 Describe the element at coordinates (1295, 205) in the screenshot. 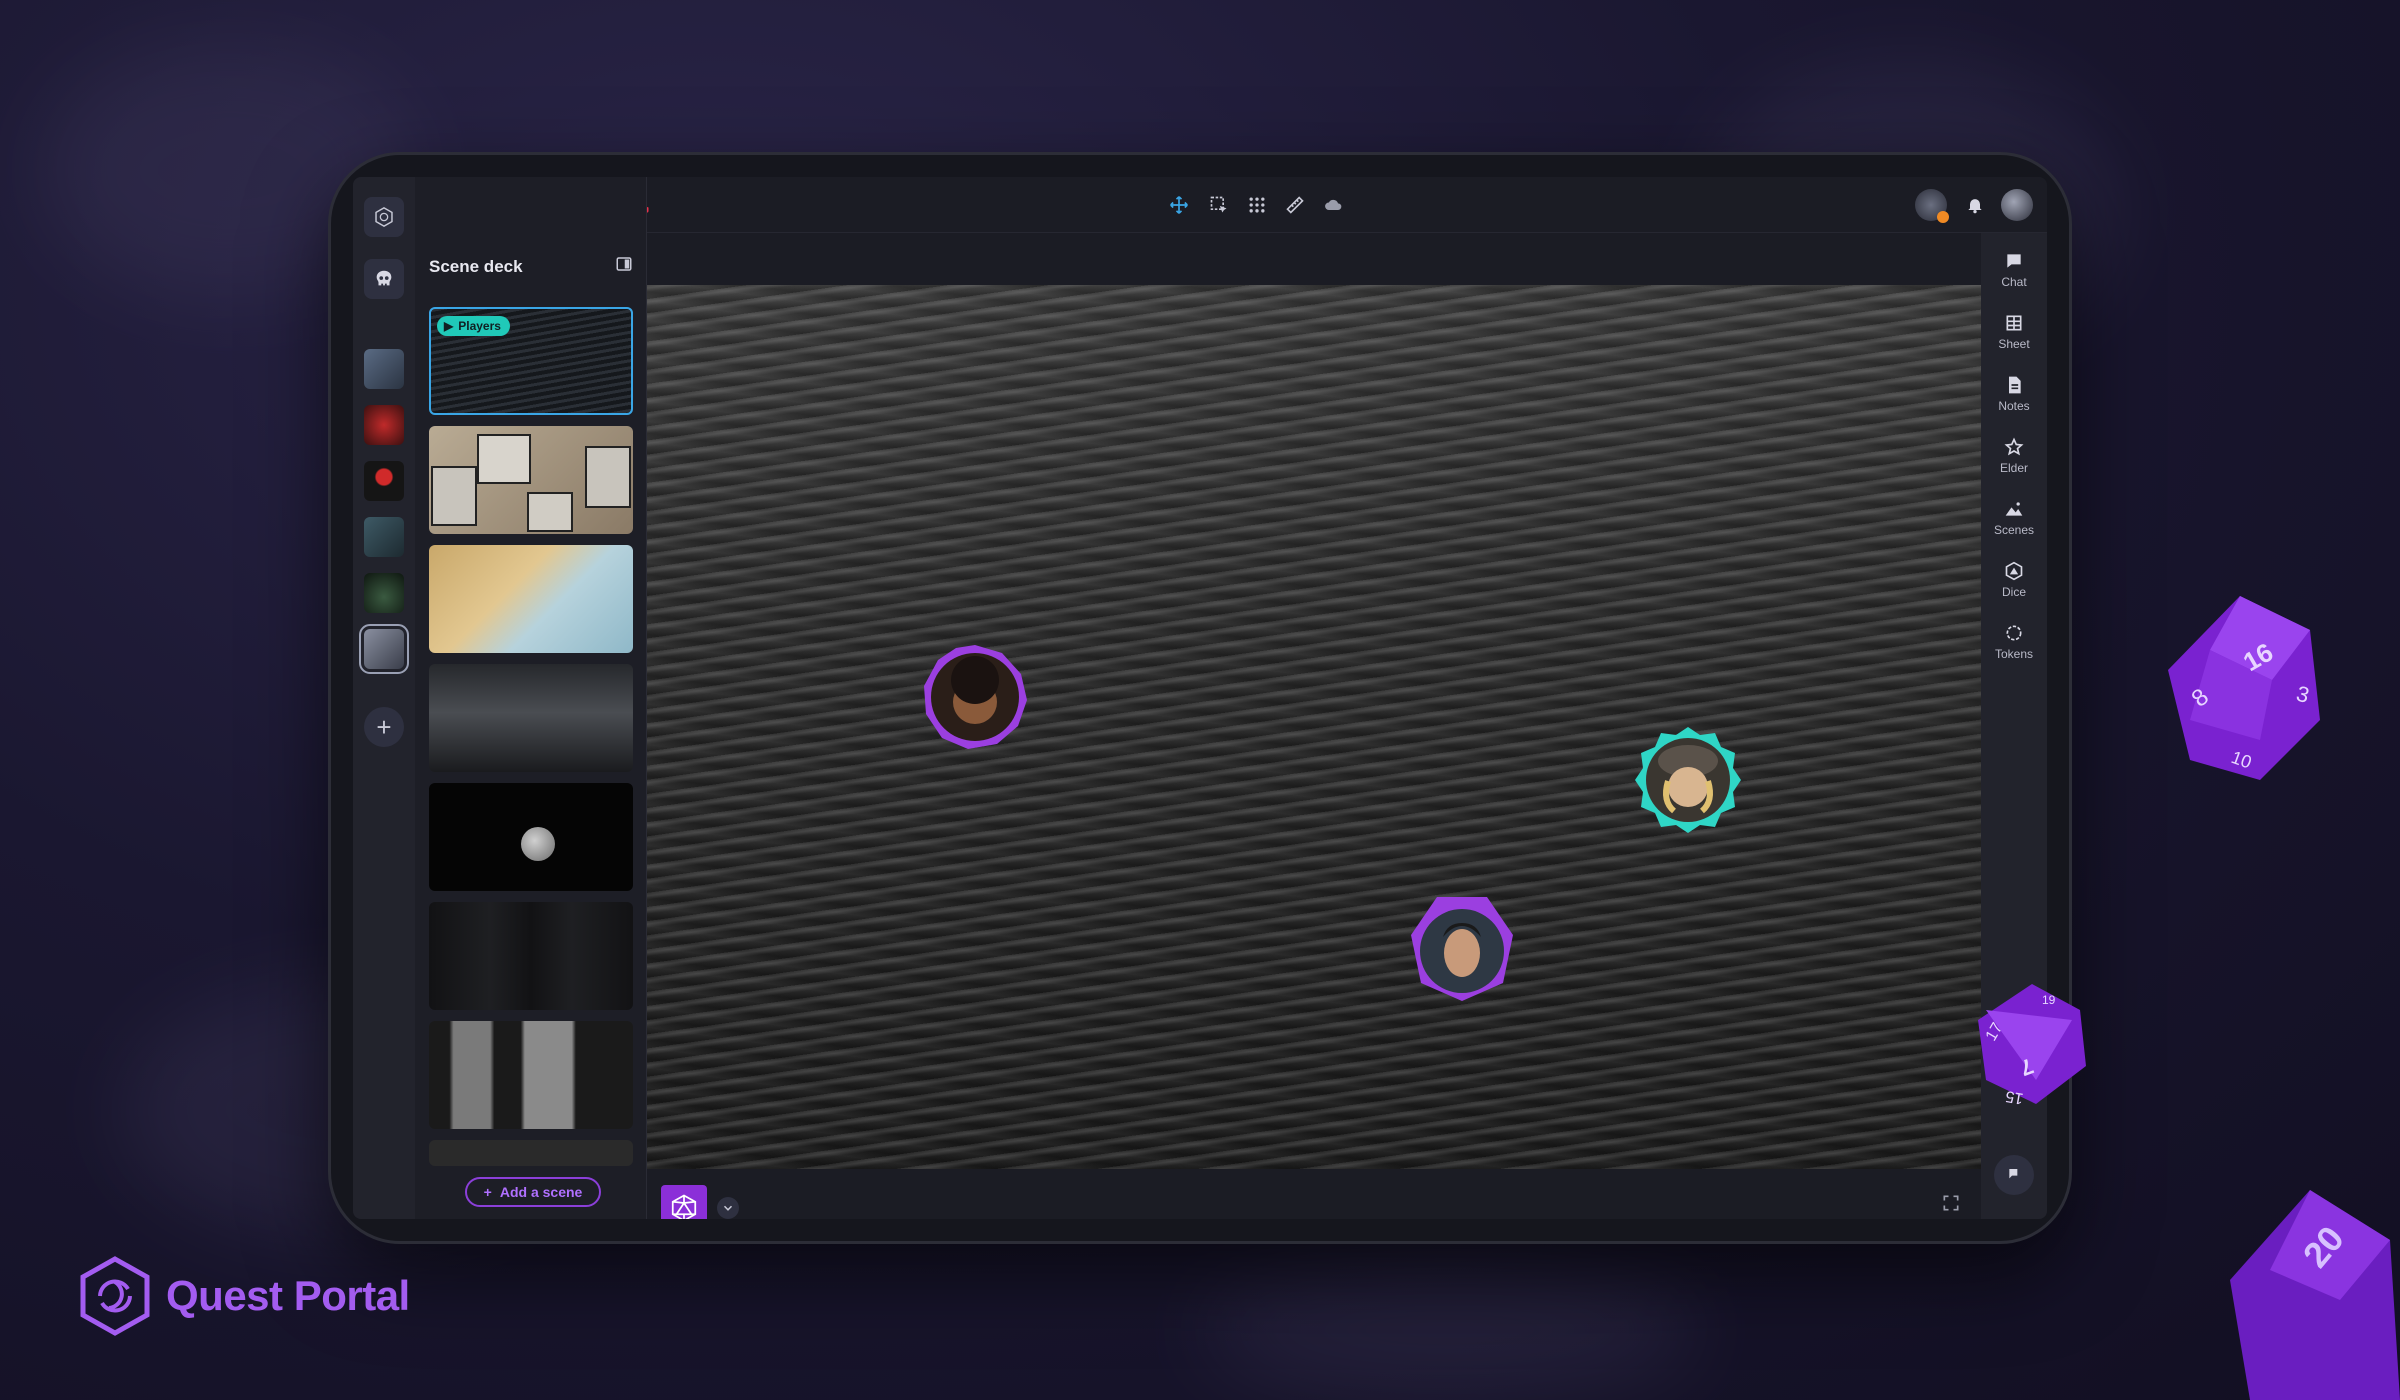

I see `ruler-icon` at that location.